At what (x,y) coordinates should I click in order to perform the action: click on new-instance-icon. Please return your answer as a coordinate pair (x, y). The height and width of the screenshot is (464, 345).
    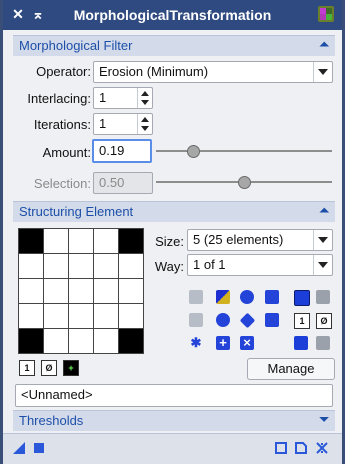
    Looking at the image, I should click on (19, 448).